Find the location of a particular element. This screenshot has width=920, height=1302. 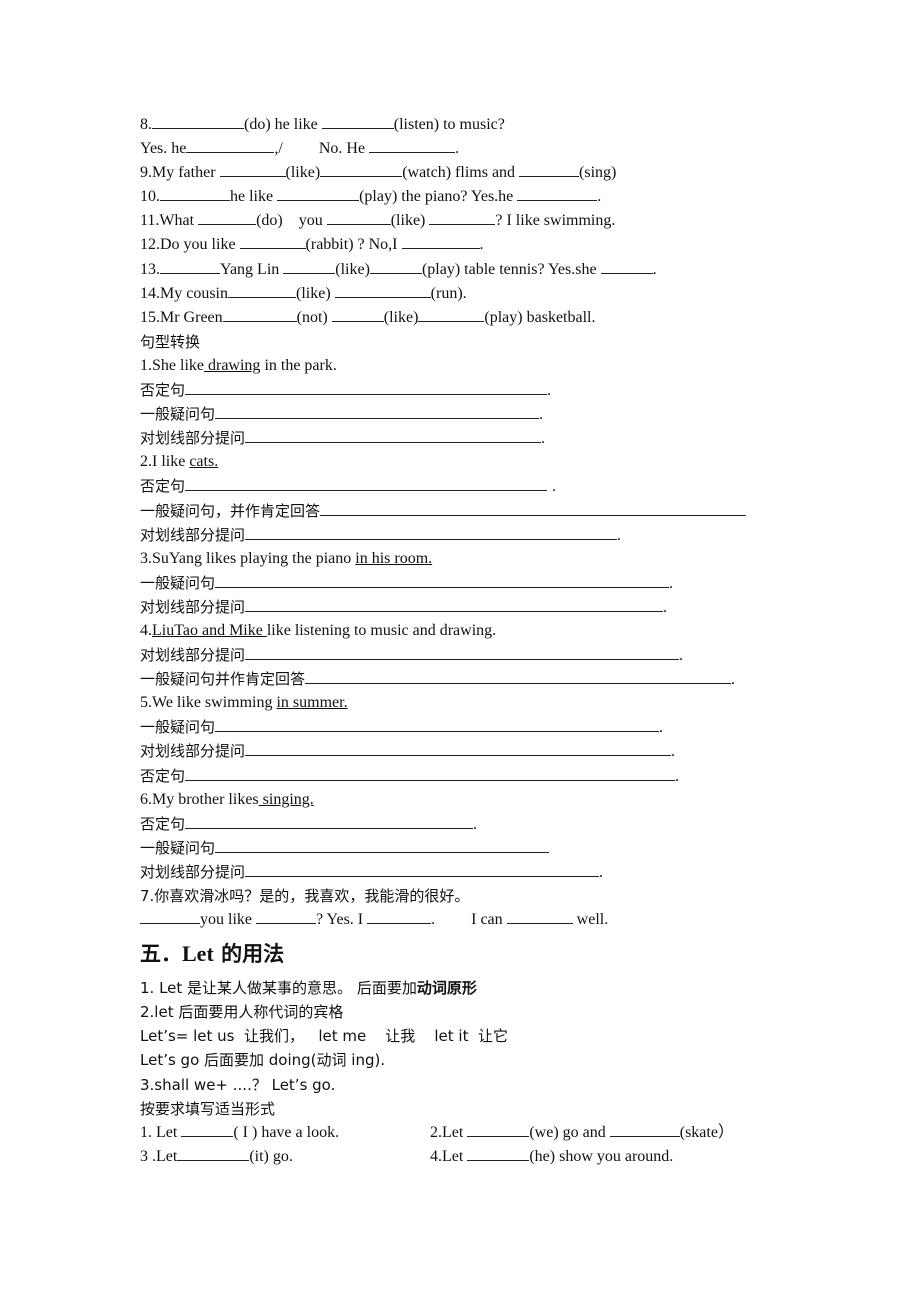

q-text: (watch) flims and is located at coordinates (461, 173).